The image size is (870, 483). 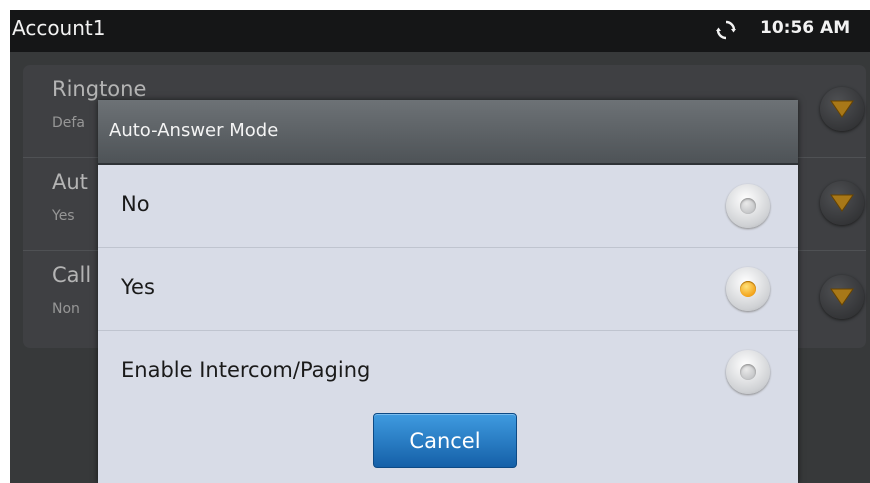 What do you see at coordinates (448, 206) in the screenshot?
I see `option-no: No` at bounding box center [448, 206].